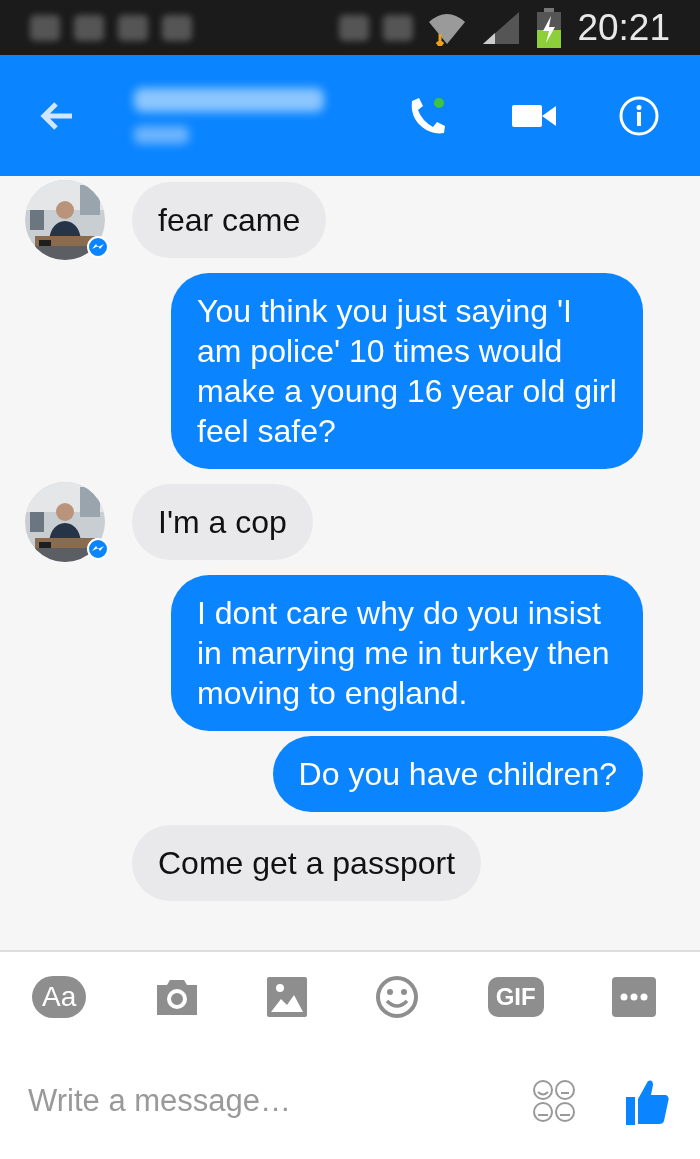 The image size is (700, 1159). Describe the element at coordinates (222, 522) in the screenshot. I see `message-bubble: I'm a cop` at that location.